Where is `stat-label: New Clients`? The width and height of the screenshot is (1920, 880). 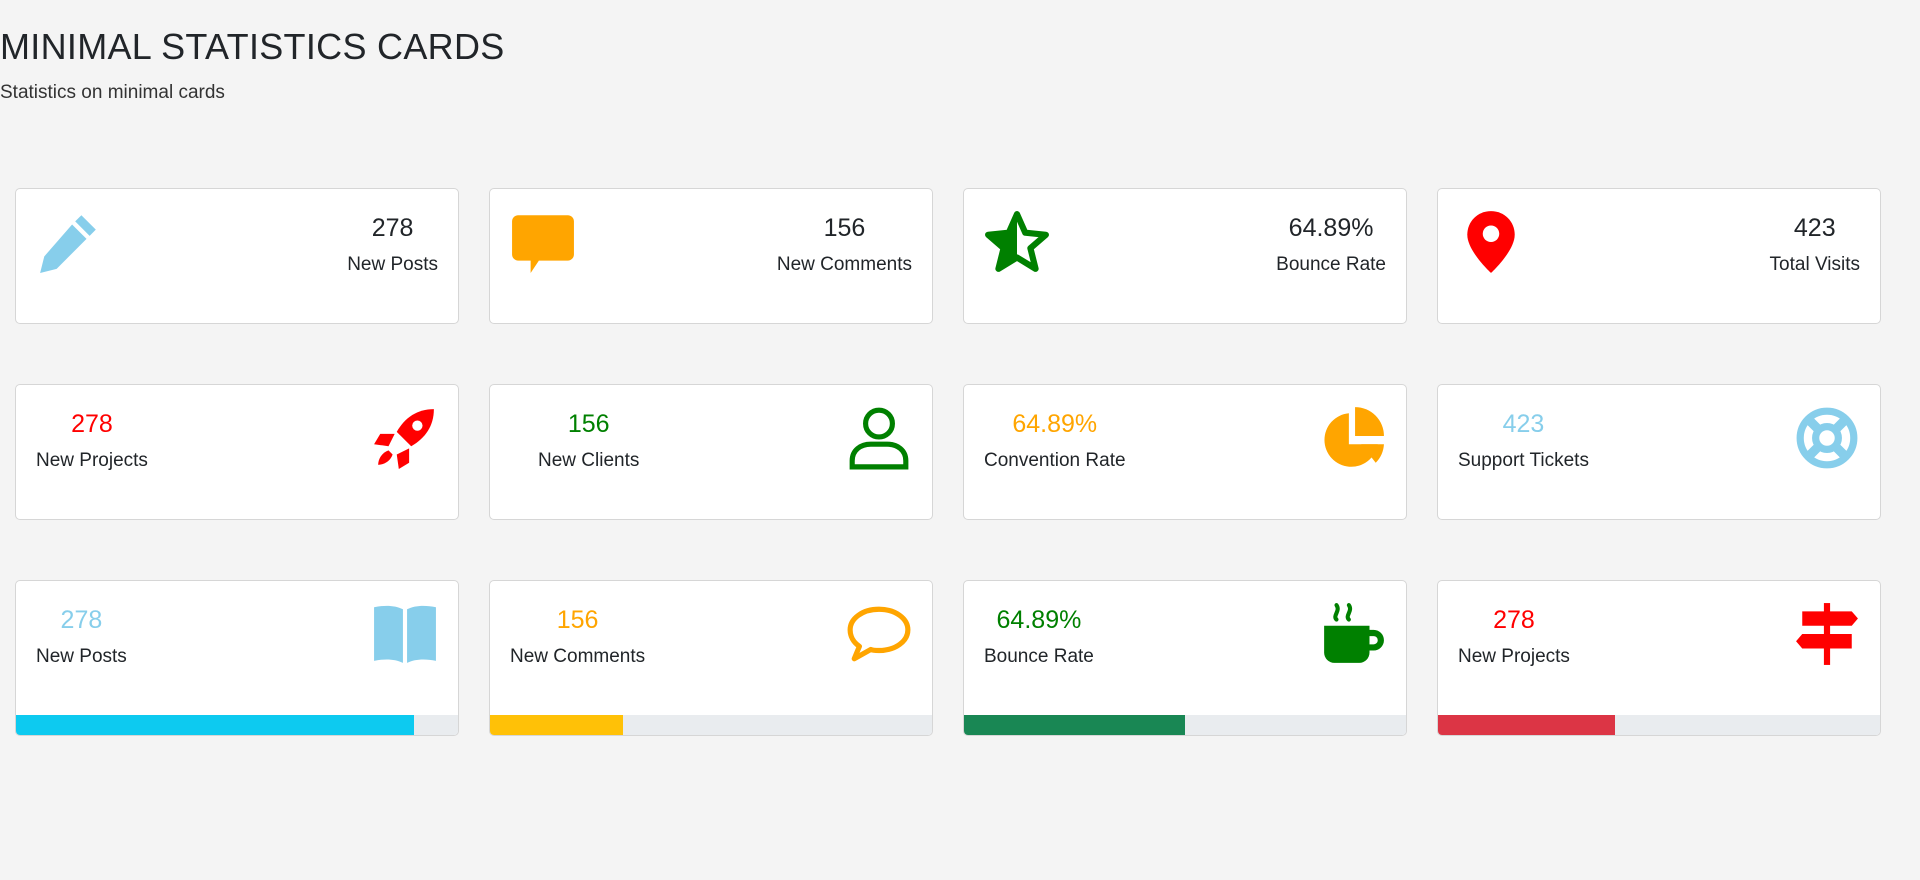 stat-label: New Clients is located at coordinates (589, 460).